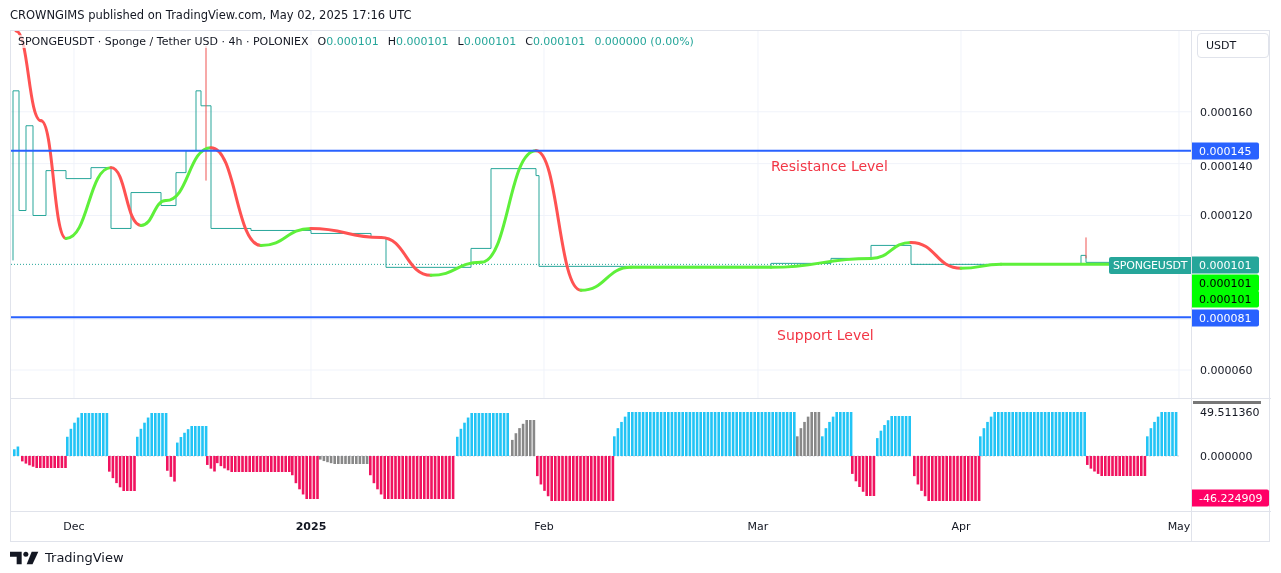 This screenshot has width=1281, height=573. Describe the element at coordinates (1150, 265) in the screenshot. I see `symbol-price-tag: SPONGEUSDT` at that location.